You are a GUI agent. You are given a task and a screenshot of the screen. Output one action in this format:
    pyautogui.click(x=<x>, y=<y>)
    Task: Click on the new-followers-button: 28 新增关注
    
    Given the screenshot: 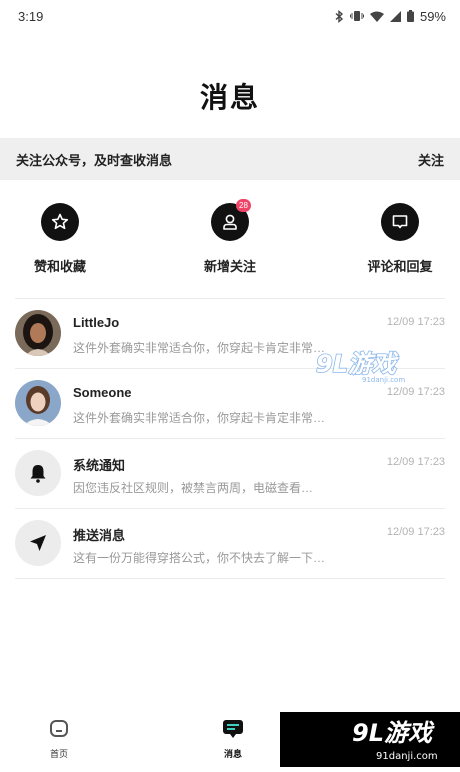 What is the action you would take?
    pyautogui.click(x=230, y=237)
    